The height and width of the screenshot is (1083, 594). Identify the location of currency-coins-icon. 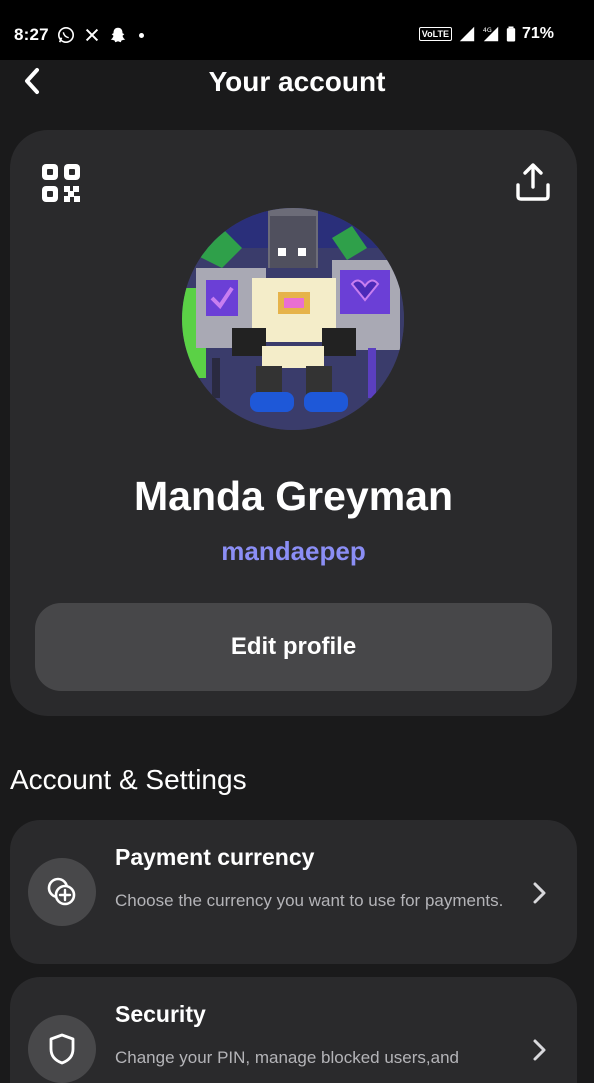
(61, 891).